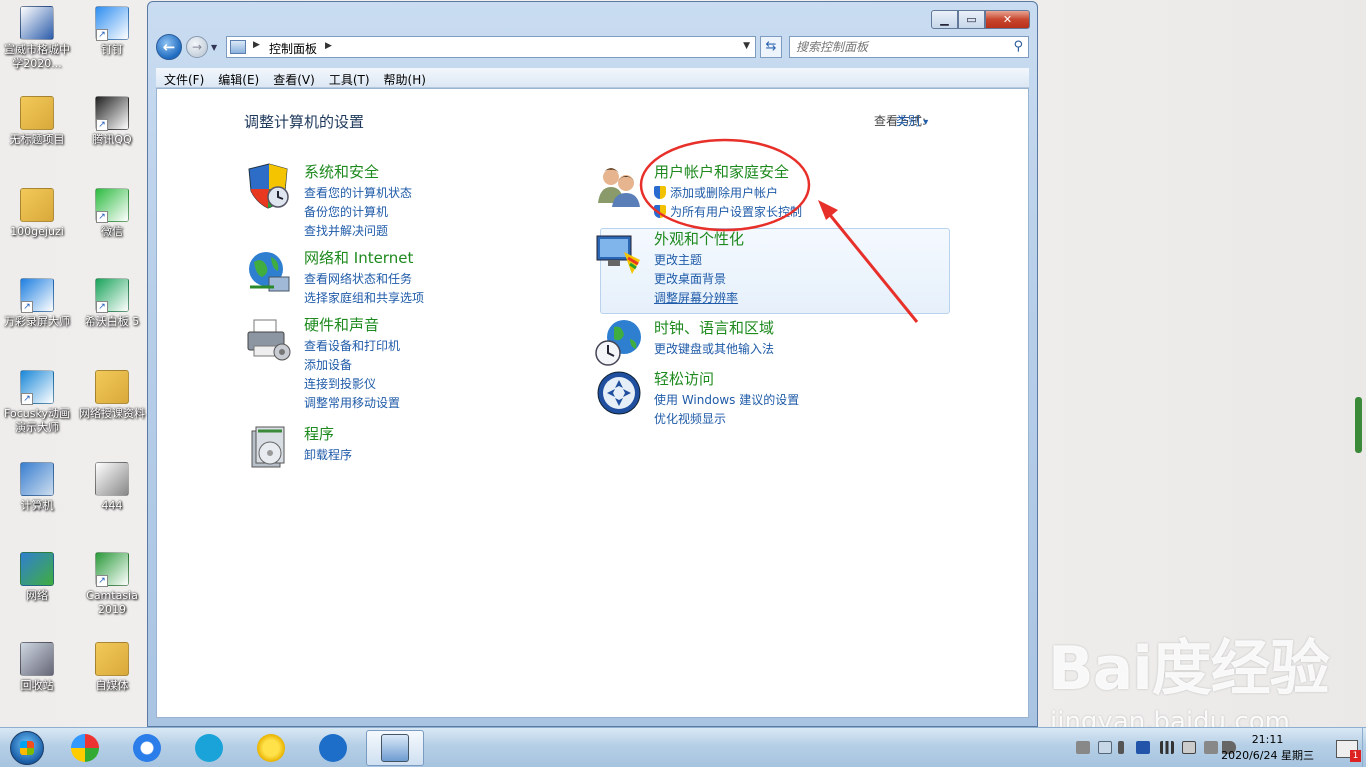 This screenshot has height=767, width=1366. I want to click on menu-tools: 工具(T), so click(353, 77).